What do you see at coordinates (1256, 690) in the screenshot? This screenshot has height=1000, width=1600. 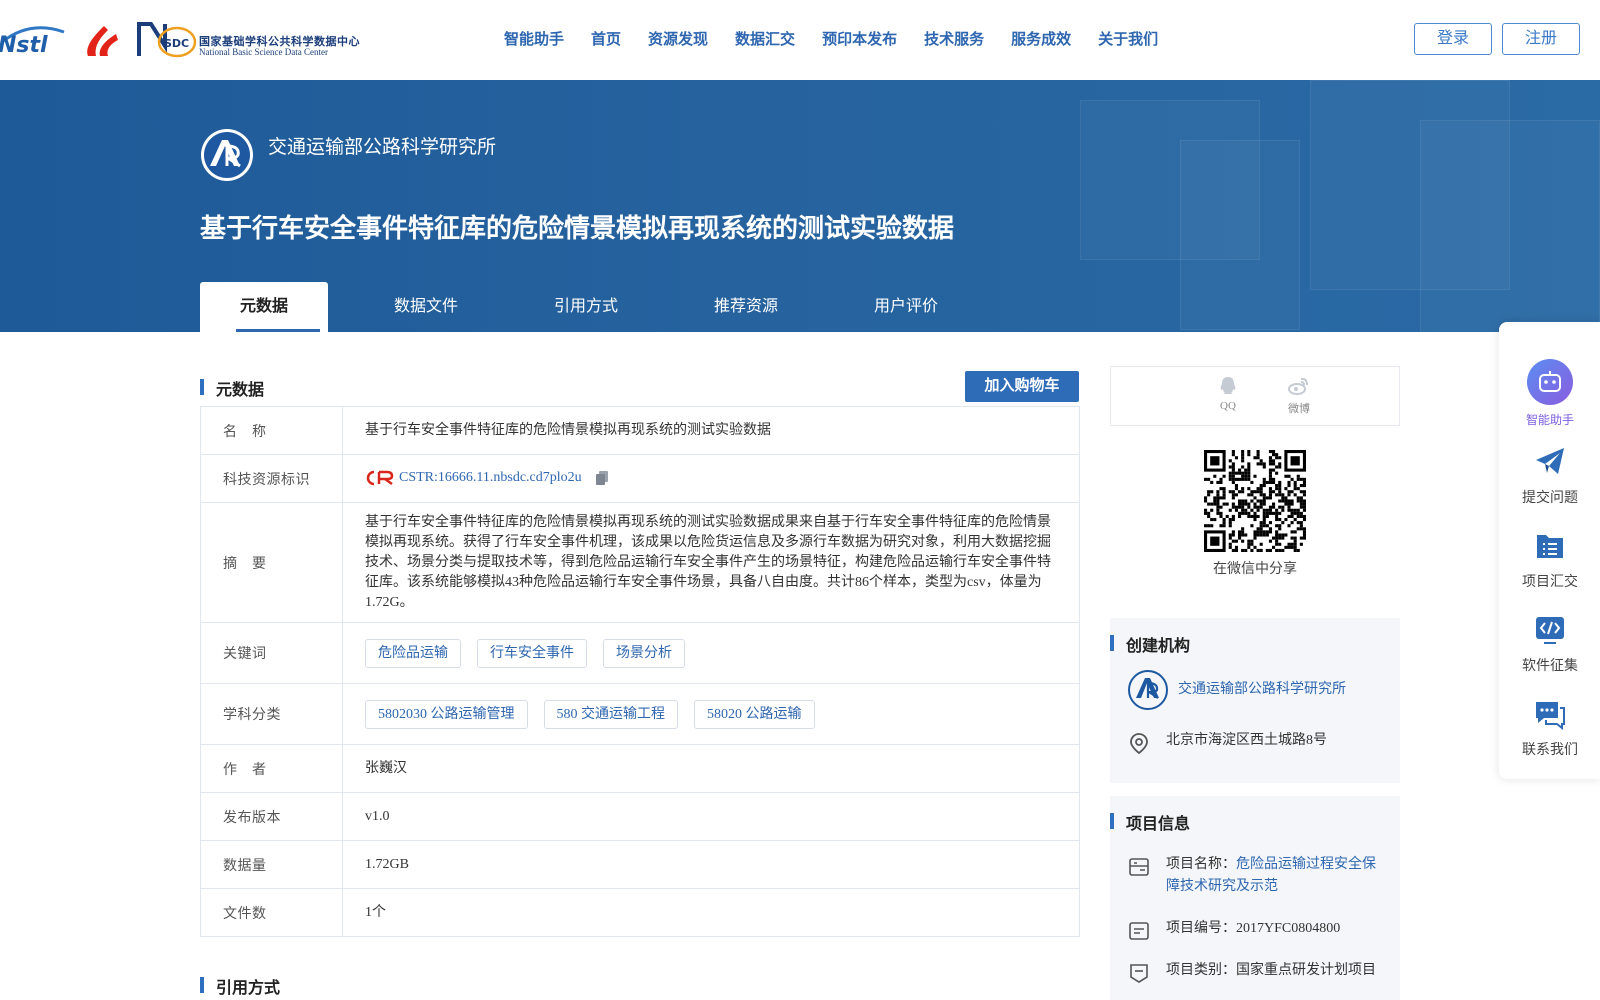 I see `creator-name-row: 交通运输部公路科学研究所` at bounding box center [1256, 690].